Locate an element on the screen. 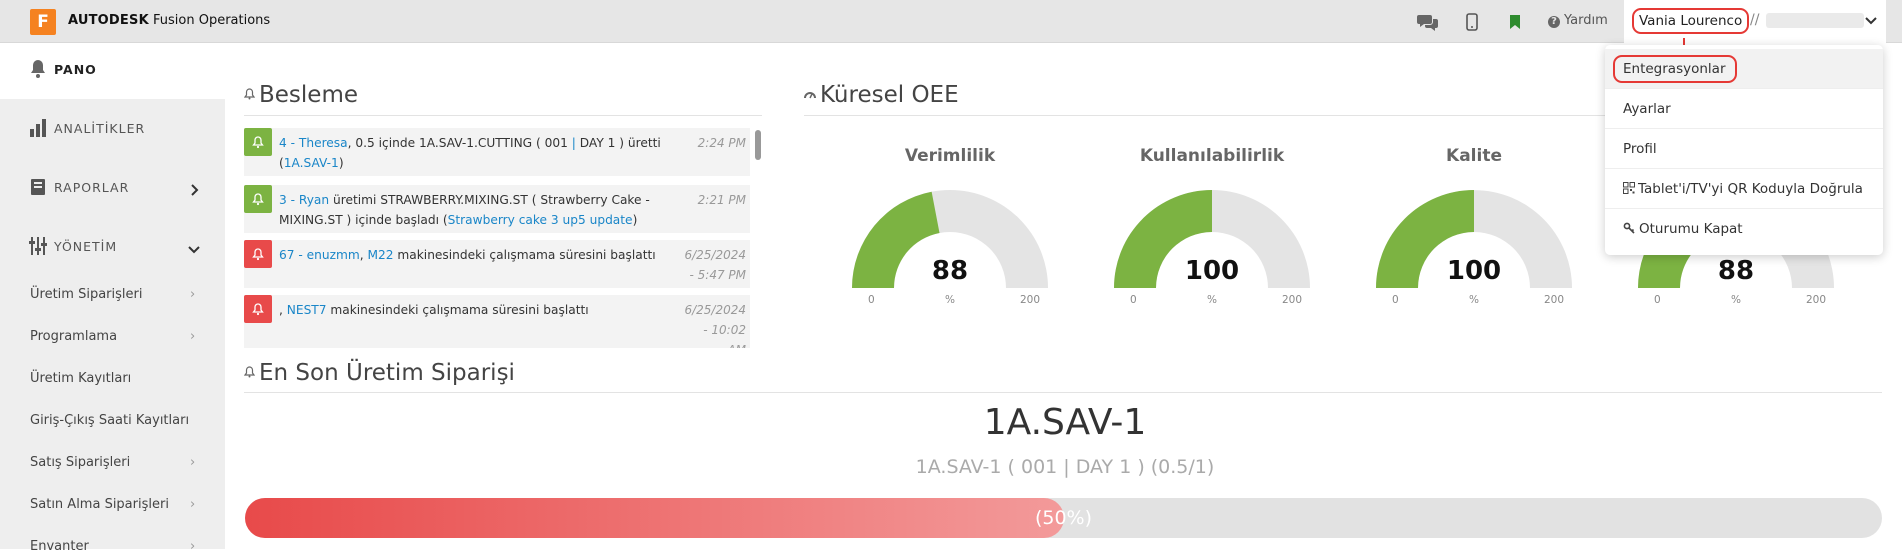  menu-item-qr-verify: Tablet'i/TV'yi QR Koduyla Doğrula is located at coordinates (1744, 189).